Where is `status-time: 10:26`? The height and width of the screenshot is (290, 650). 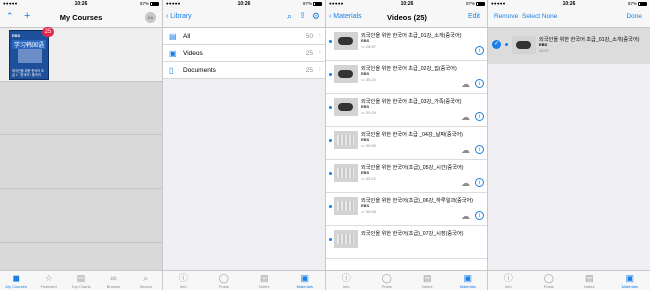
status-time: 10:26 is located at coordinates (407, 4).